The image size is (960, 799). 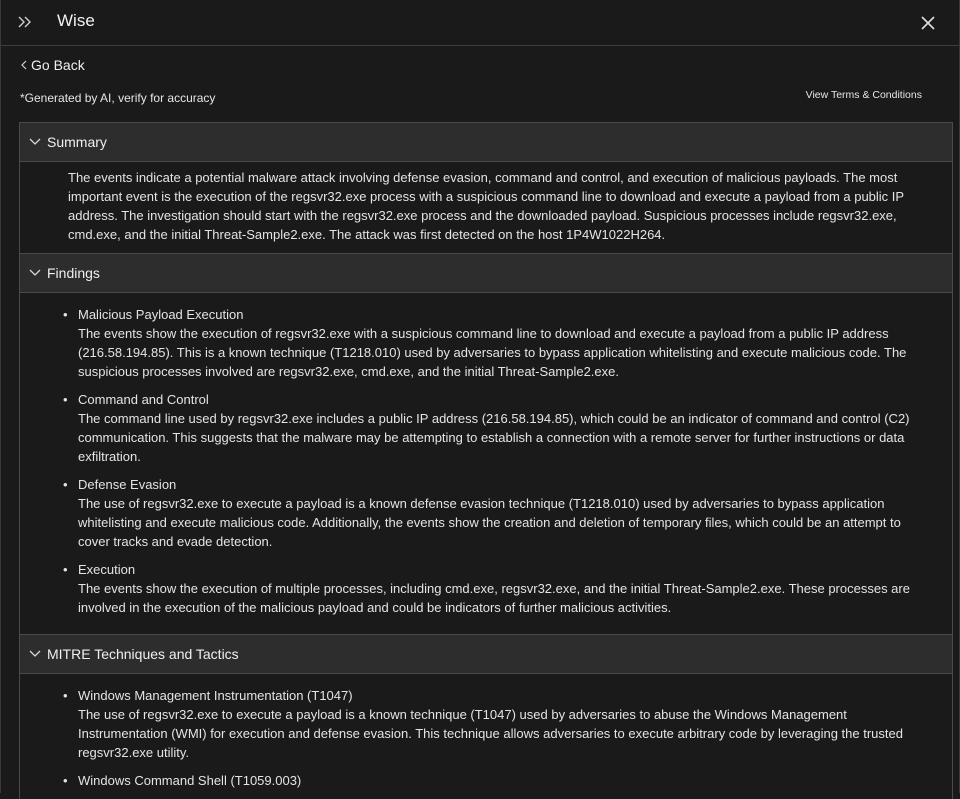 I want to click on expand-panel-button, so click(x=25, y=22).